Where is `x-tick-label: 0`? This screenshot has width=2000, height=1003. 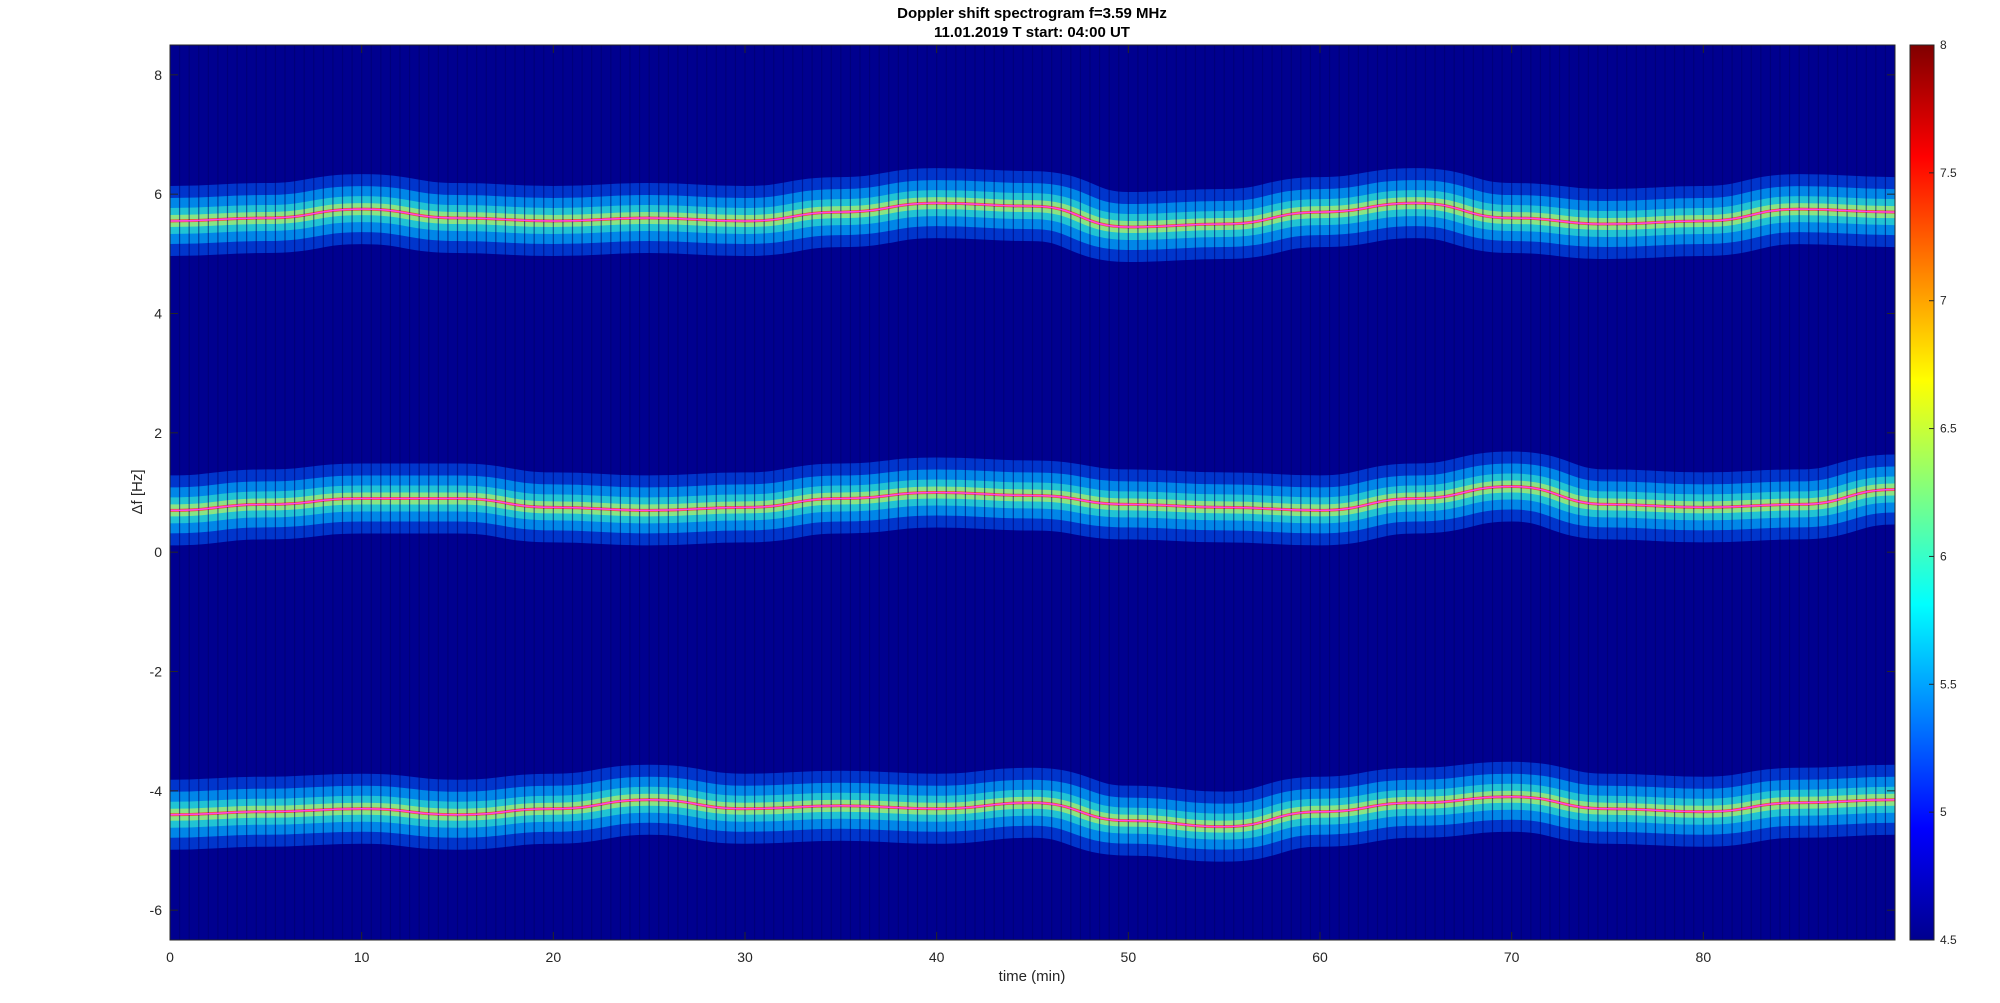 x-tick-label: 0 is located at coordinates (170, 957).